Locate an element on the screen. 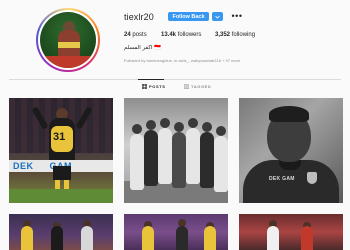  active-tab-indicator is located at coordinates (151, 79).